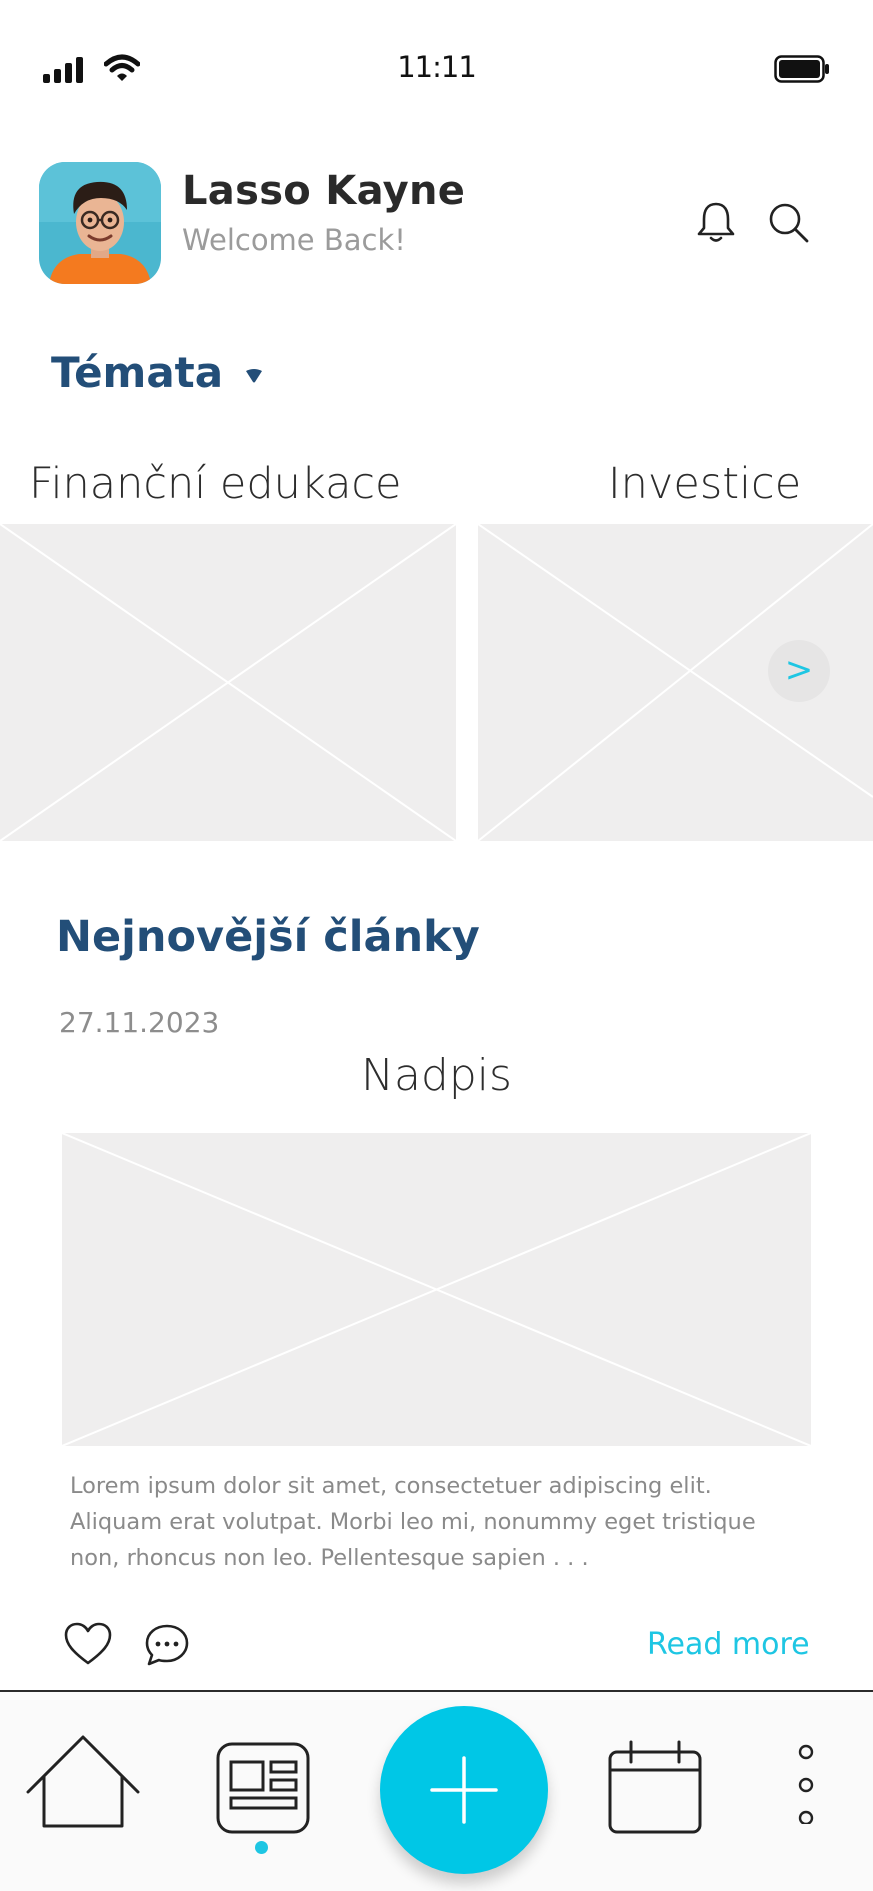 The height and width of the screenshot is (1891, 873). I want to click on search-icon, so click(789, 223).